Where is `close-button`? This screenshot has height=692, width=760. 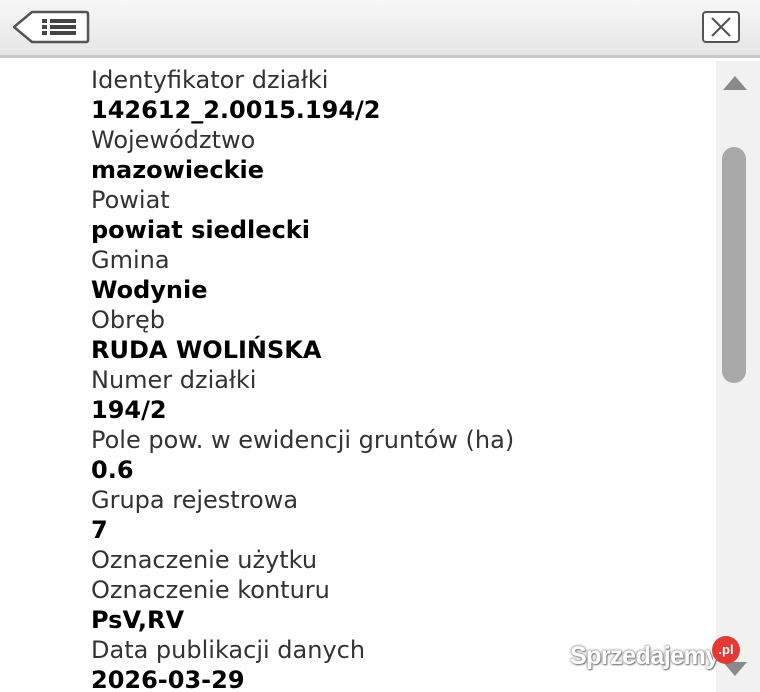 close-button is located at coordinates (721, 27).